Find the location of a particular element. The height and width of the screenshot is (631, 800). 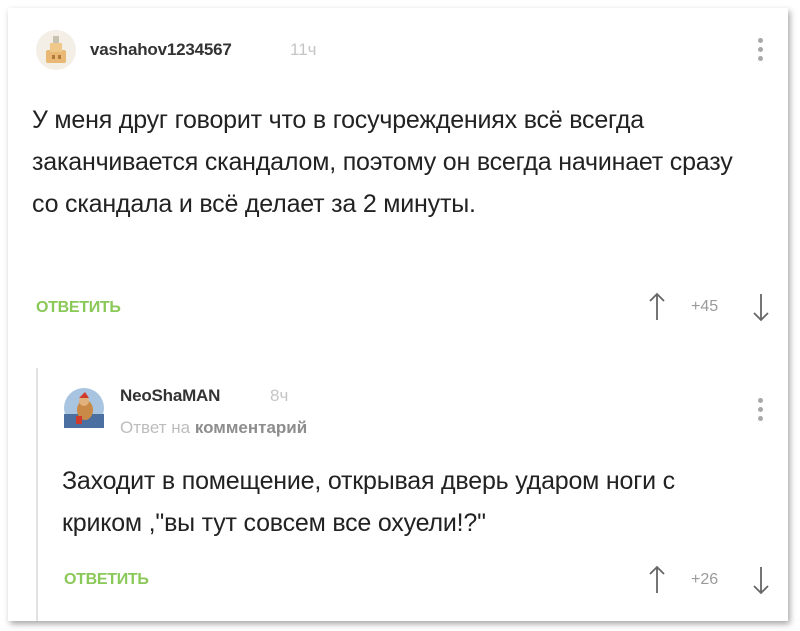

reply-to-line: Ответ на комментарий is located at coordinates (213, 428).